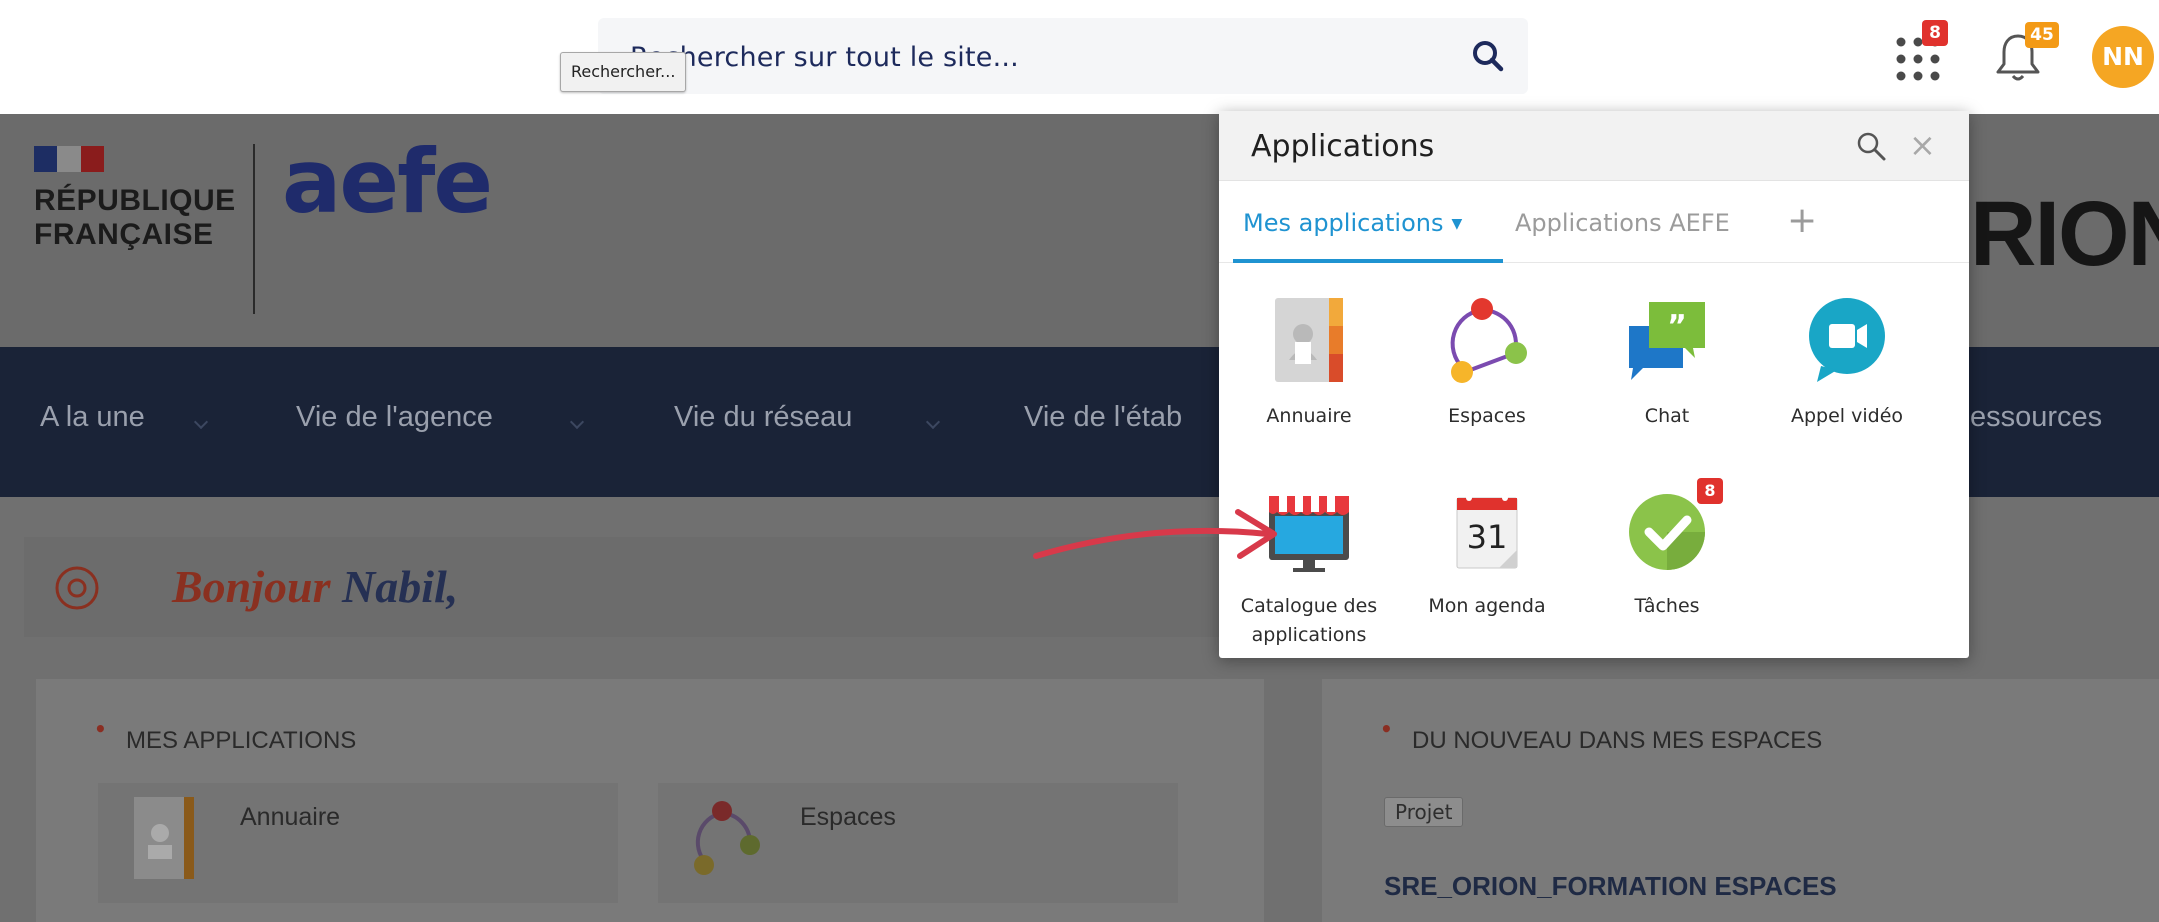 The height and width of the screenshot is (922, 2159). Describe the element at coordinates (1487, 606) in the screenshot. I see `app-label: Mon agenda` at that location.